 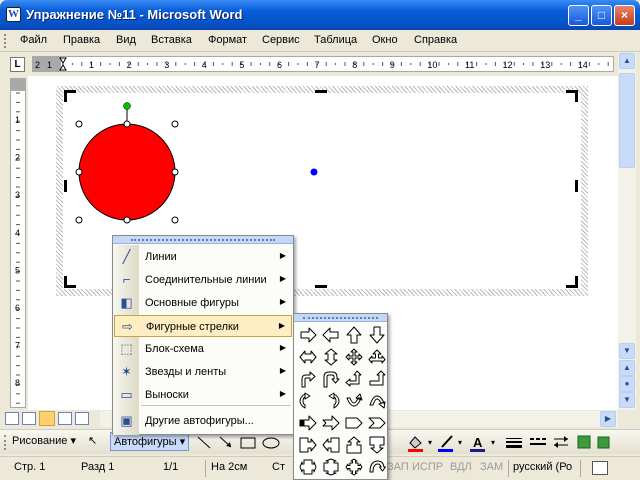 What do you see at coordinates (601, 15) in the screenshot?
I see `maximize-button: □` at bounding box center [601, 15].